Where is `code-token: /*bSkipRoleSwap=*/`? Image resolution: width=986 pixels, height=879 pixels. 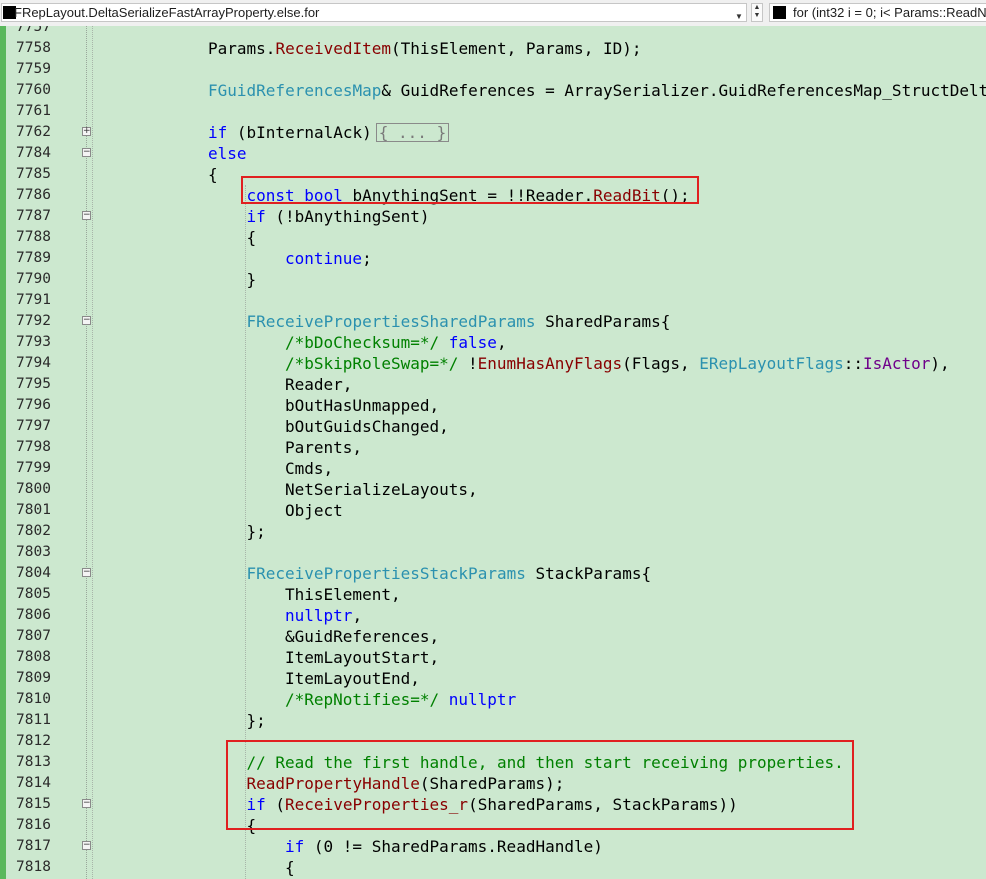 code-token: /*bSkipRoleSwap=*/ is located at coordinates (372, 363).